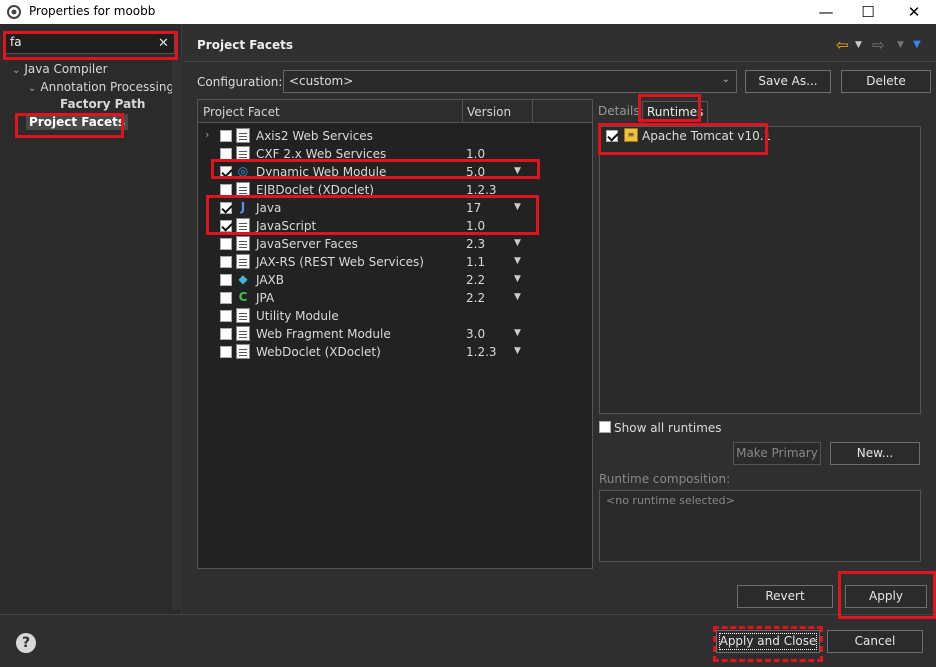 The width and height of the screenshot is (936, 667). What do you see at coordinates (395, 154) in the screenshot?
I see `facet-row-cxf: CXF 2.x Web Services 1.0` at bounding box center [395, 154].